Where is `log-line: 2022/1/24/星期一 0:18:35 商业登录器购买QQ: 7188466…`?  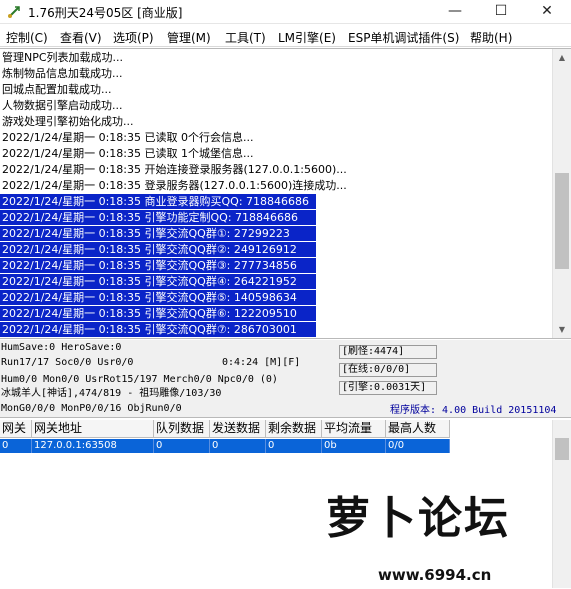 log-line: 2022/1/24/星期一 0:18:35 商业登录器购买QQ: 7188466… is located at coordinates (158, 201).